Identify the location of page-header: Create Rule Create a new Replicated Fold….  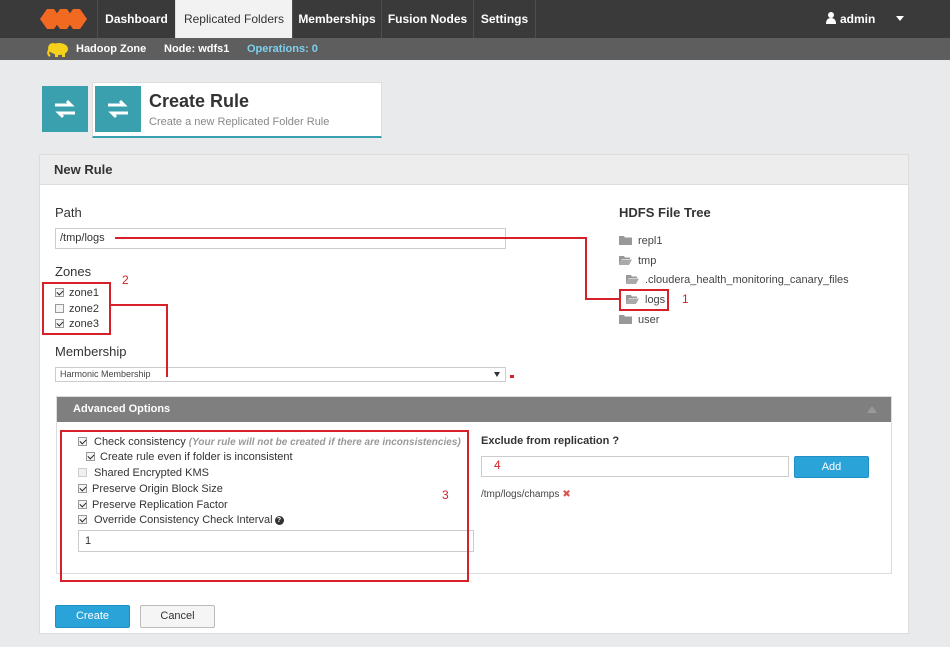
(237, 110).